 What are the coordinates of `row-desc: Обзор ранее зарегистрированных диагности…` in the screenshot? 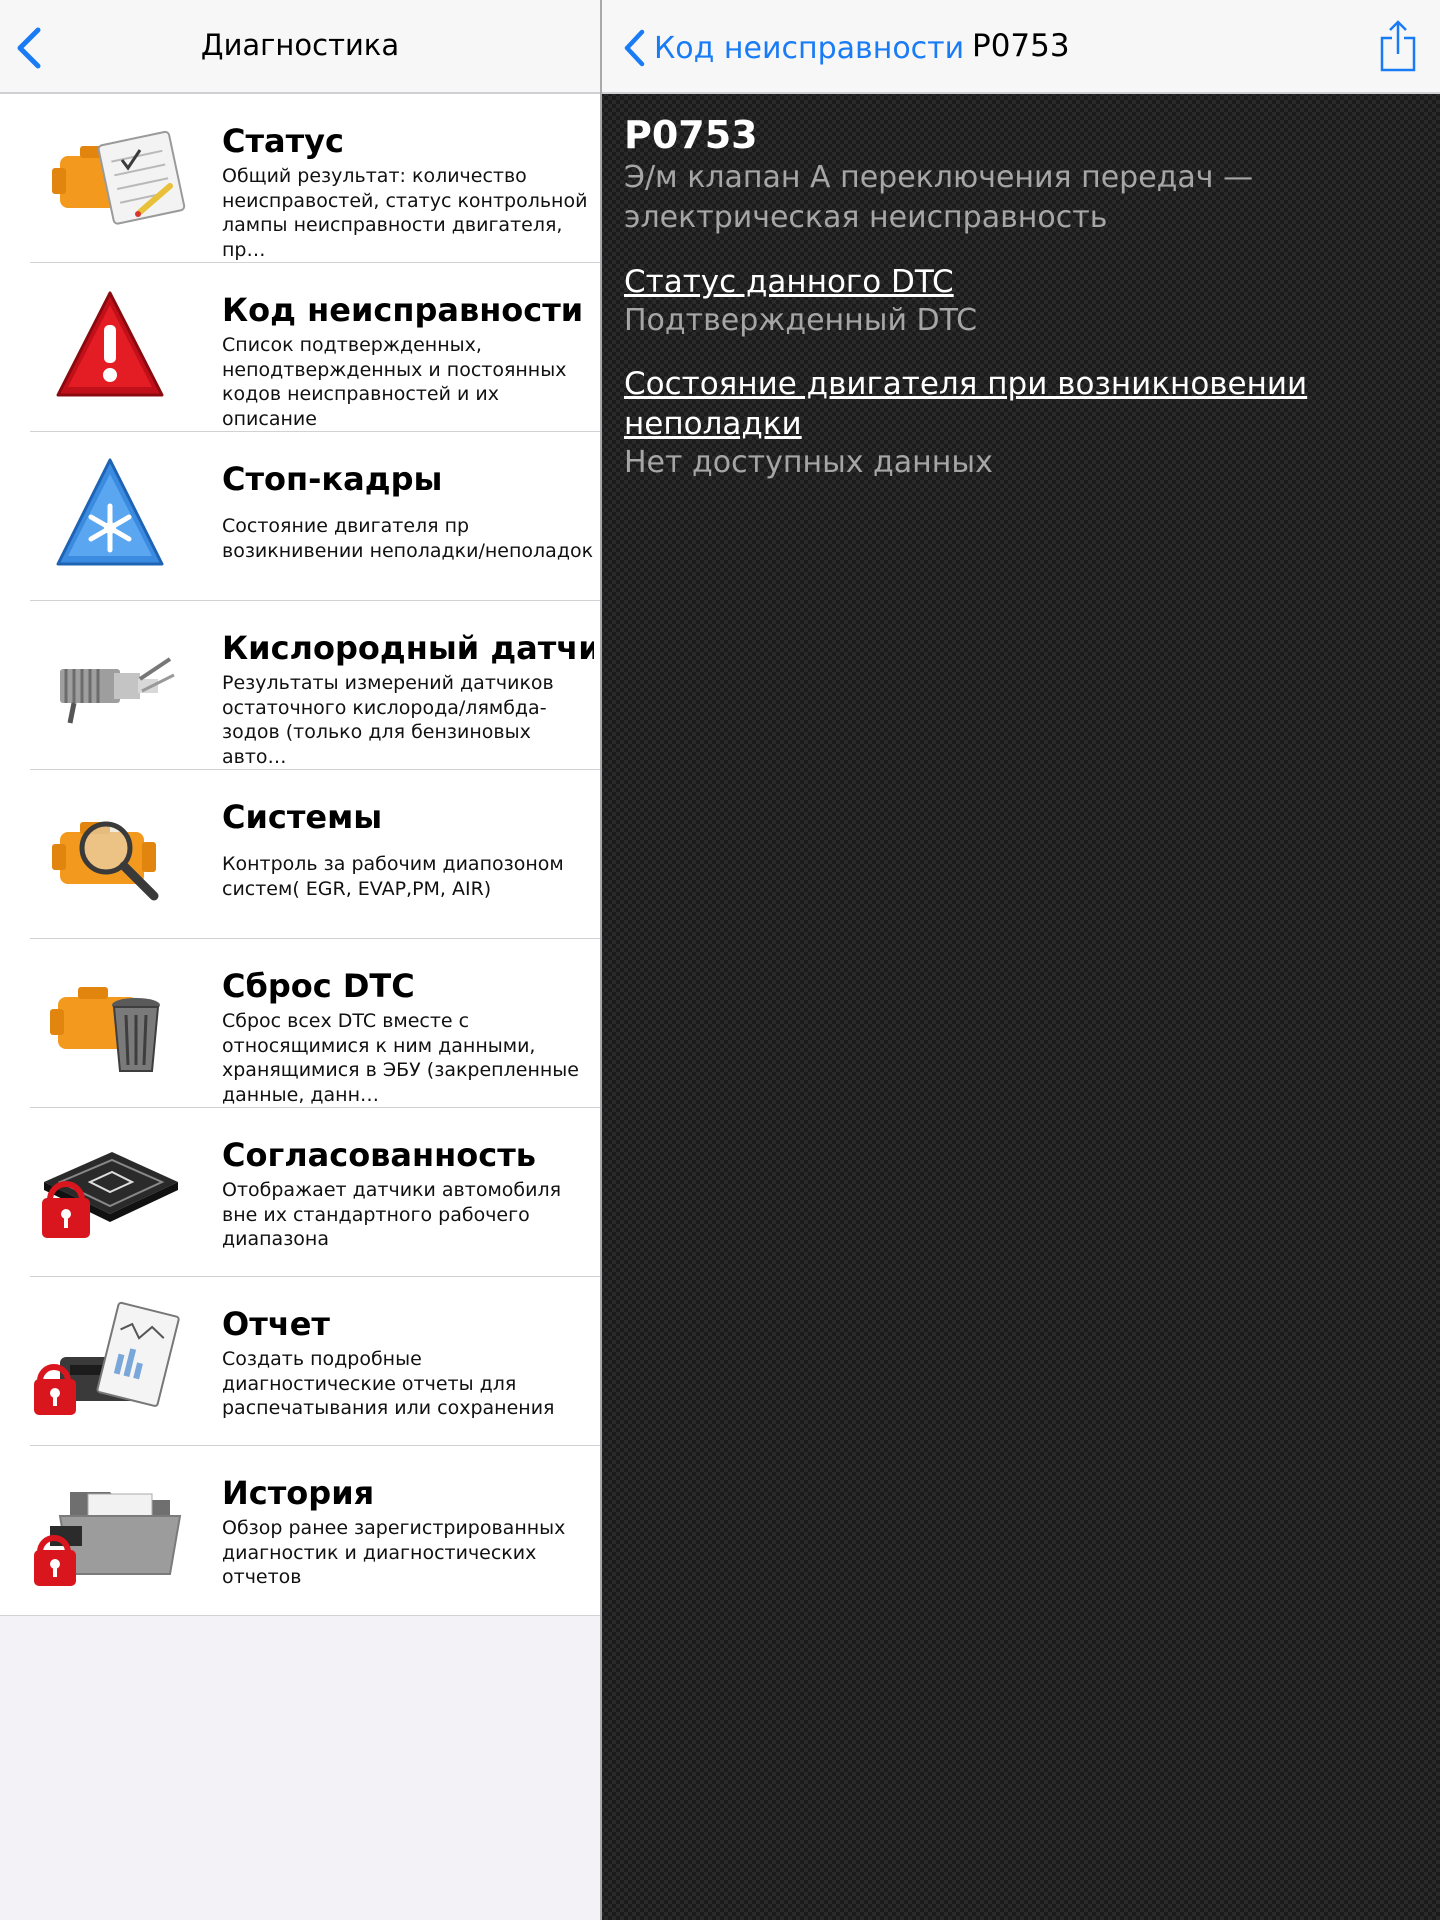 It's located at (394, 1553).